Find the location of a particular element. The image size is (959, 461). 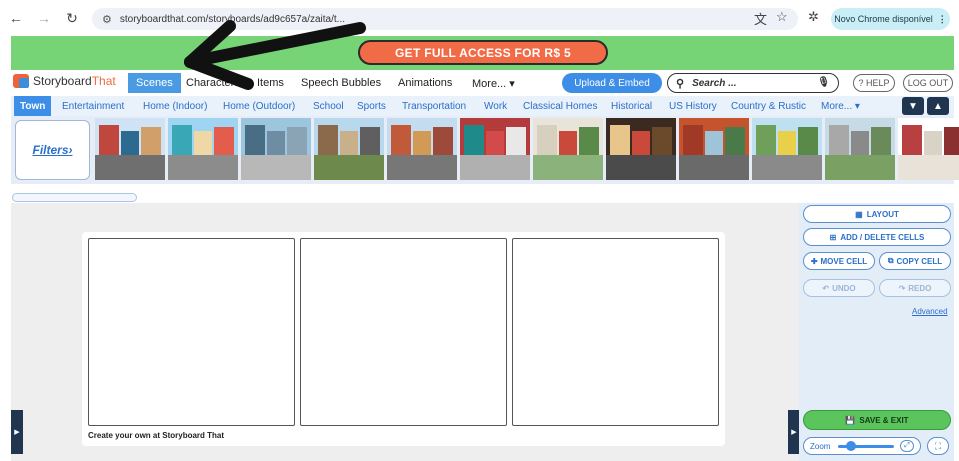

redo-label: REDO is located at coordinates (920, 288).